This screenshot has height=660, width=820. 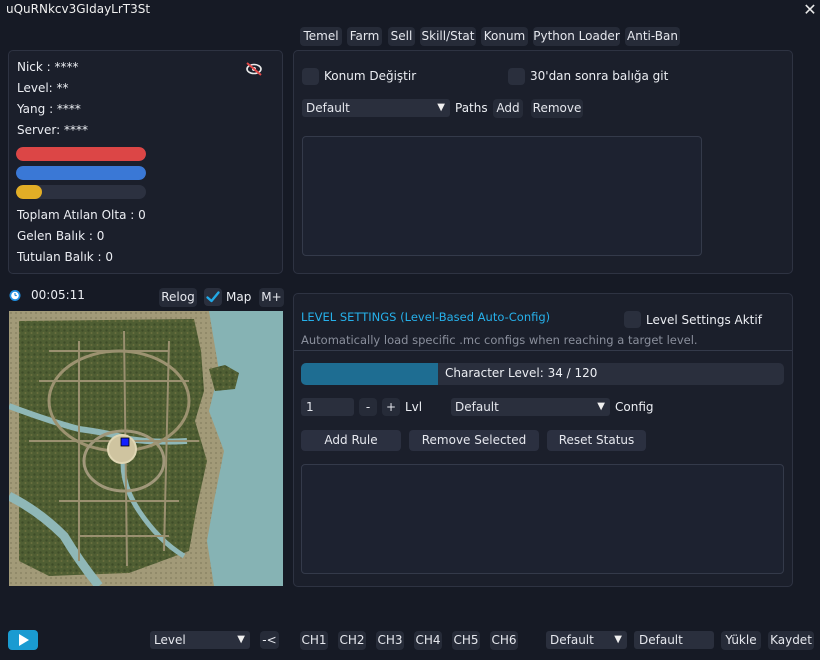 I want to click on close-button: ✕, so click(x=810, y=10).